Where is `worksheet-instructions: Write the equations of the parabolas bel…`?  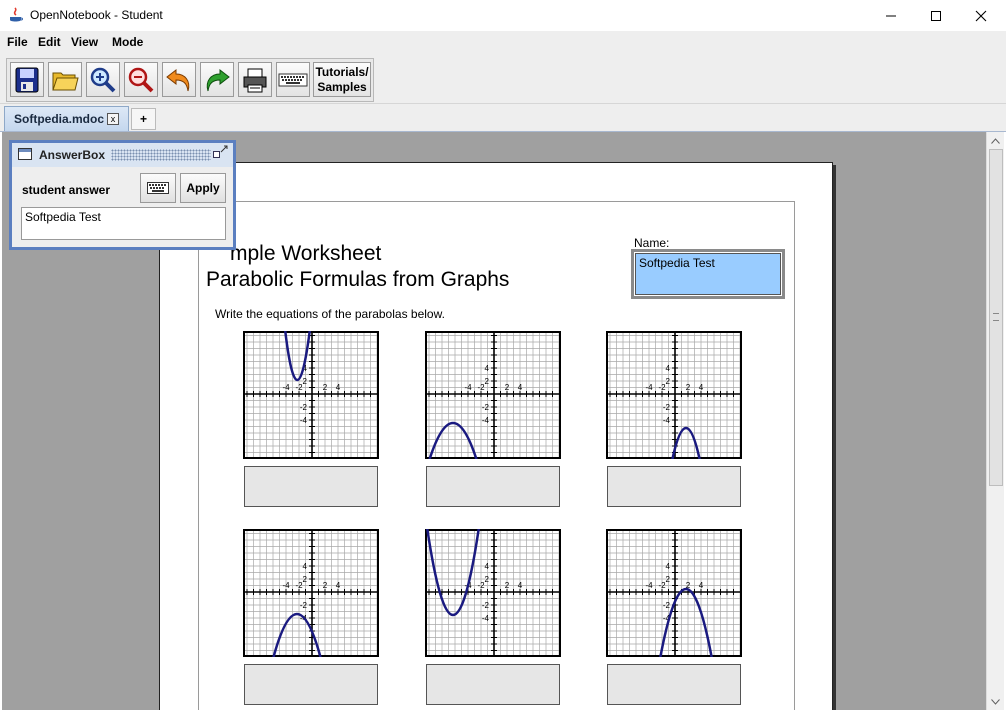
worksheet-instructions: Write the equations of the parabolas bel… is located at coordinates (330, 314).